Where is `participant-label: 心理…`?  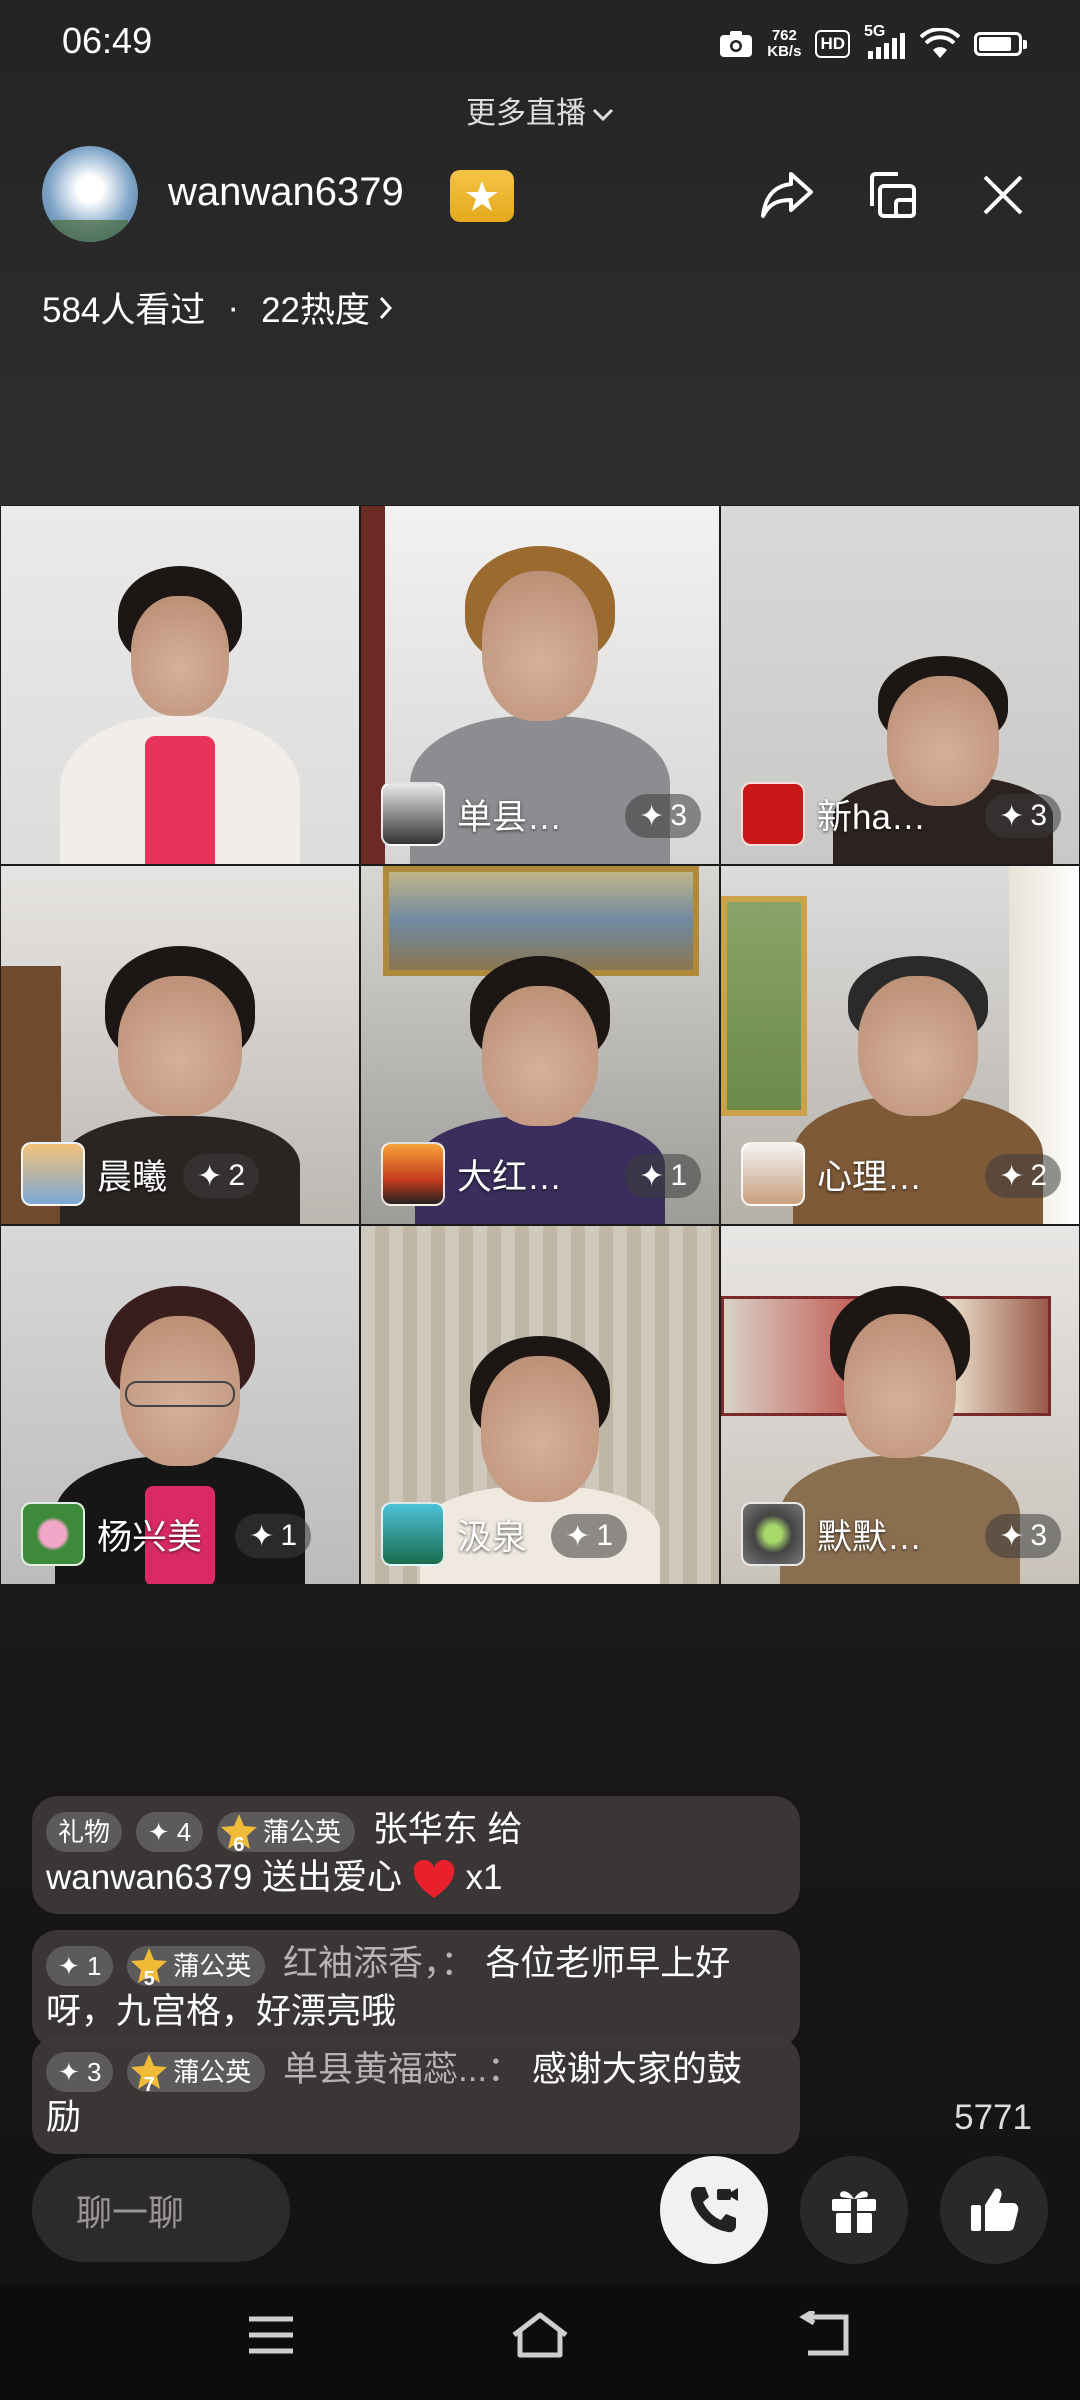
participant-label: 心理… is located at coordinates (831, 1174).